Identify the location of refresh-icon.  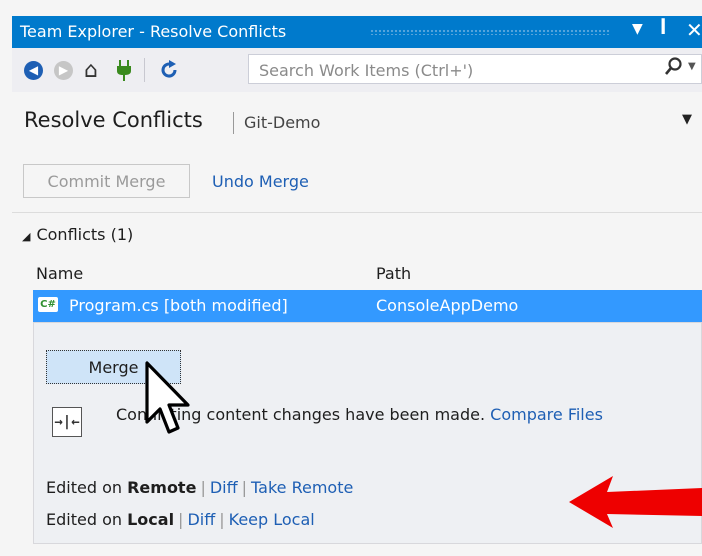
(169, 69).